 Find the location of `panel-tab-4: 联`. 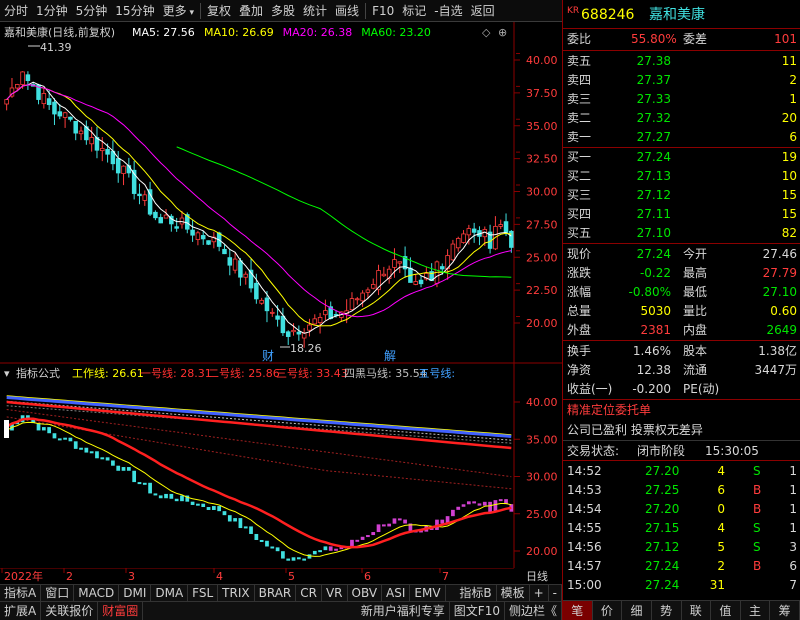

panel-tab-4: 联 is located at coordinates (697, 610).